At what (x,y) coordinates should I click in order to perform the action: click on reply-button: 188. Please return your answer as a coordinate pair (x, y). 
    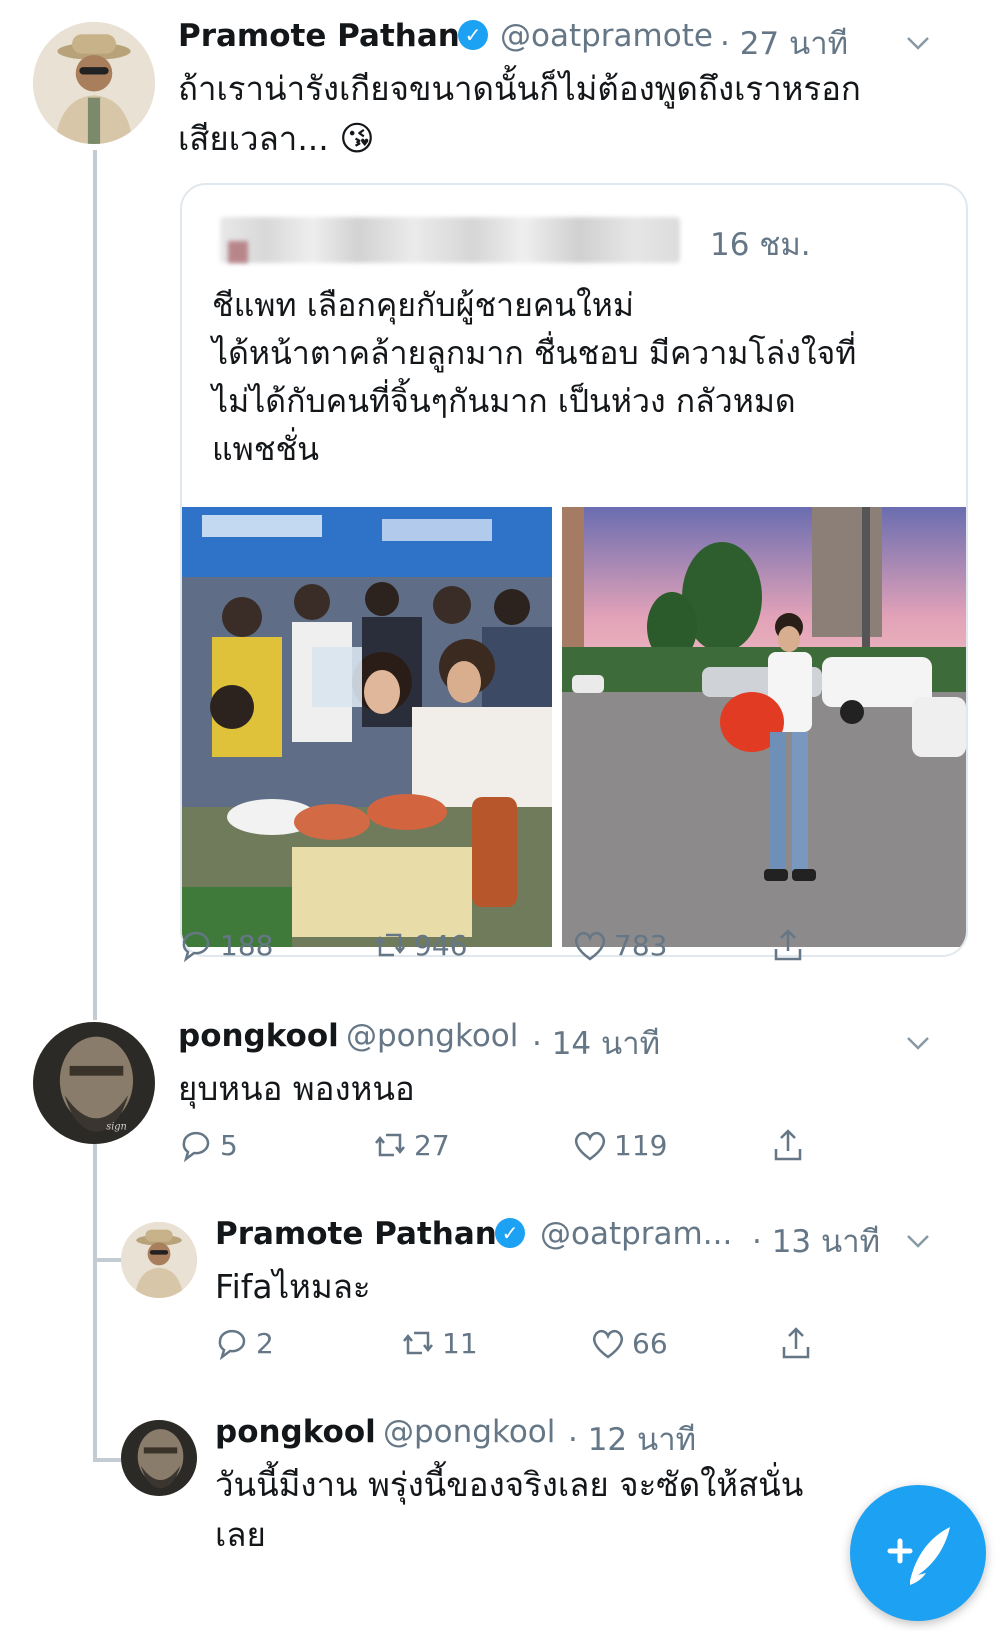
    Looking at the image, I should click on (224, 945).